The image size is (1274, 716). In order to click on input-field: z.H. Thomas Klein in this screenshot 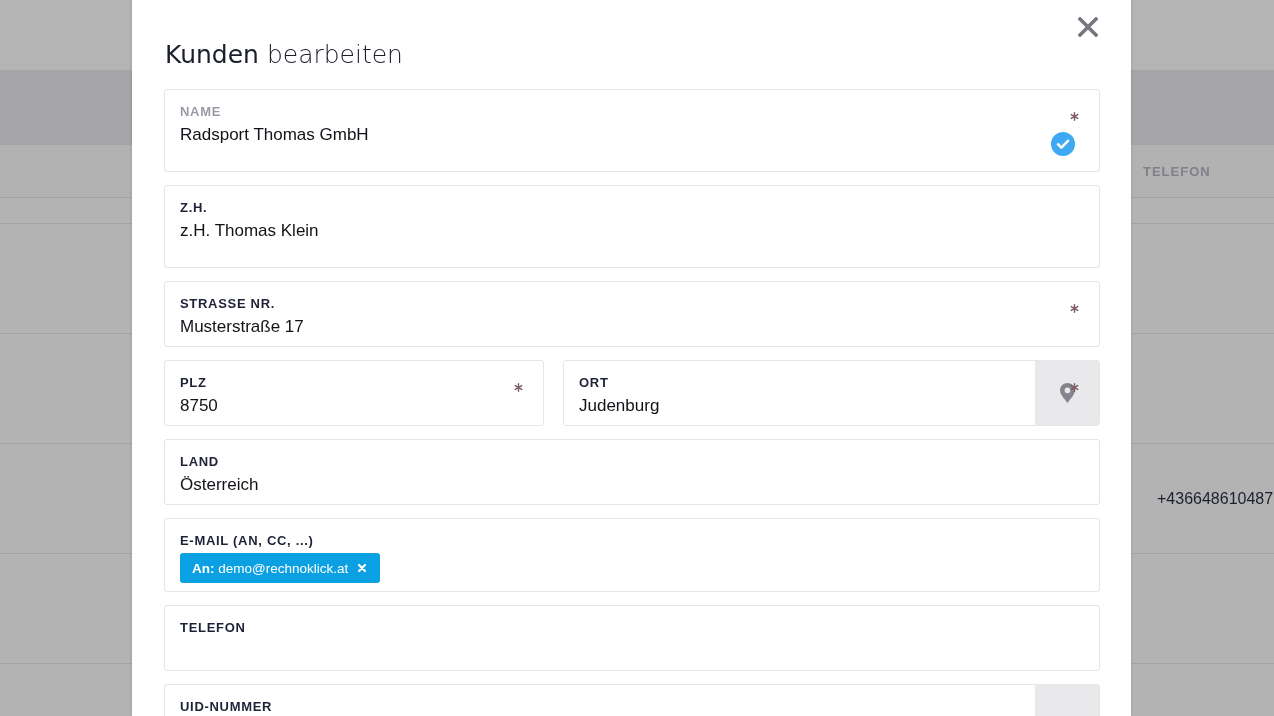, I will do `click(622, 231)`.